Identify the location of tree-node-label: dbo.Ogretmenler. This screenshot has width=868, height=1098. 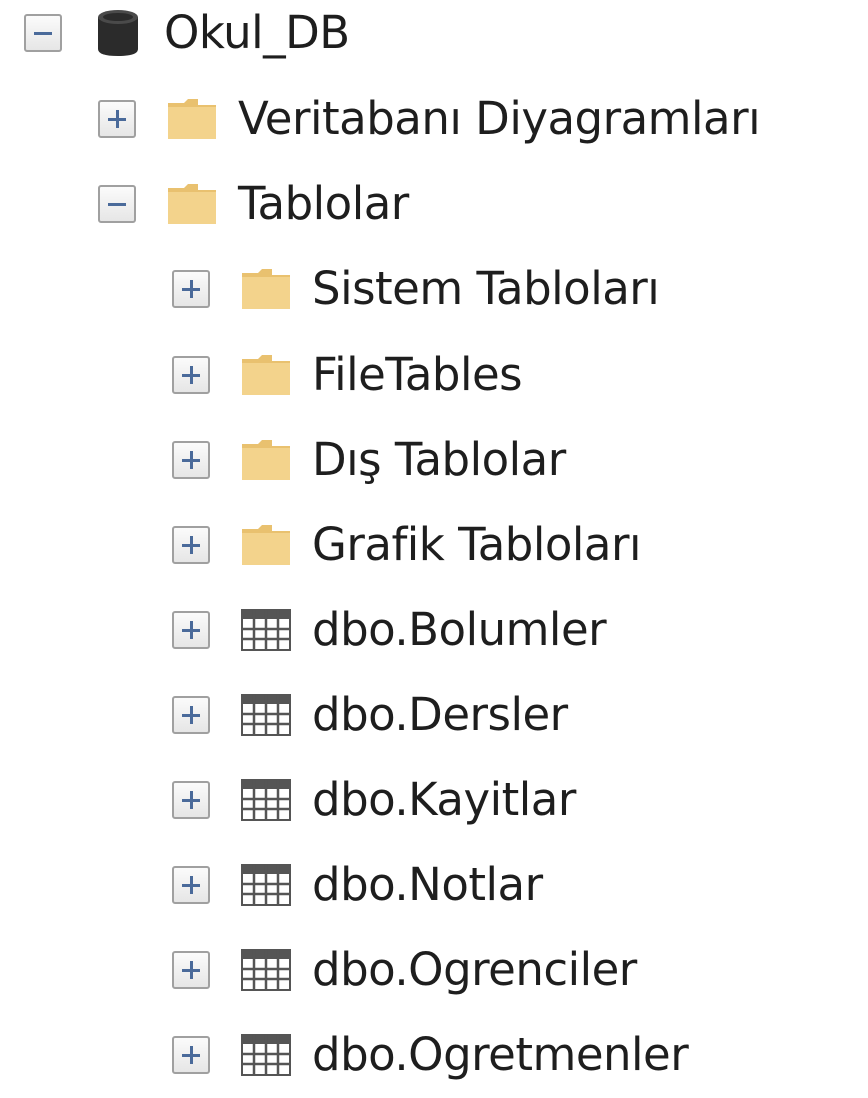
(500, 1054).